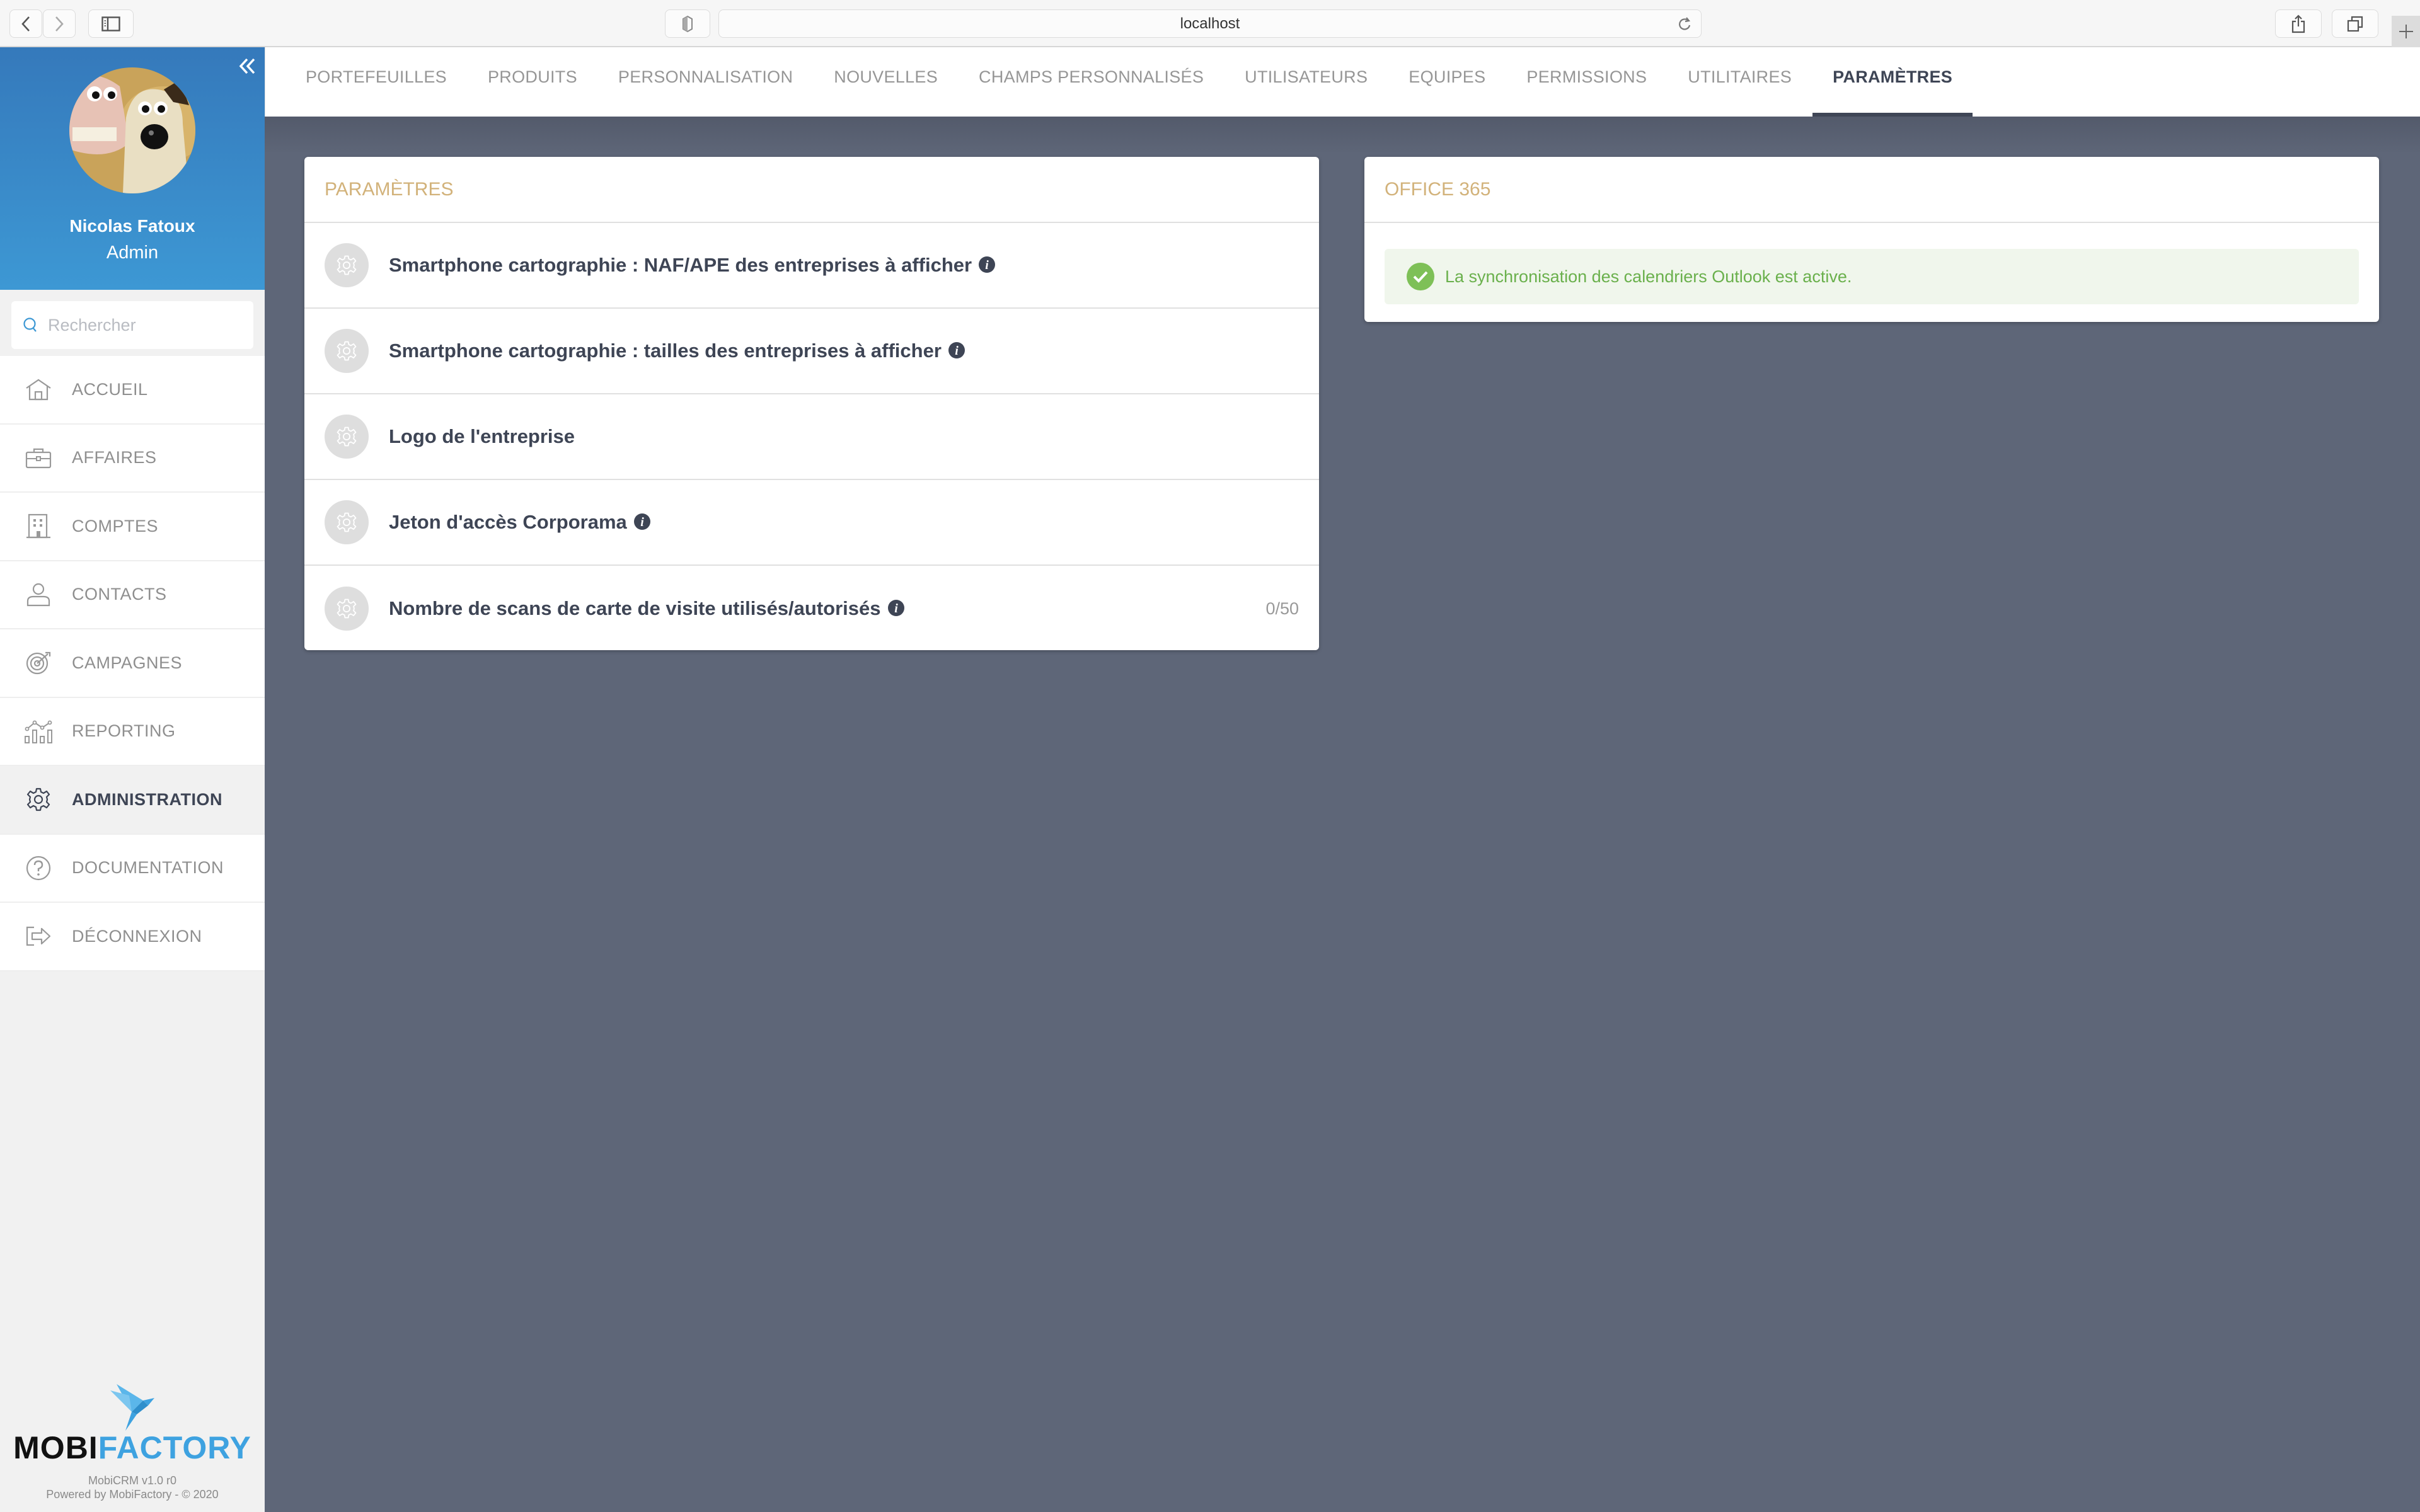  Describe the element at coordinates (39, 526) in the screenshot. I see `building-icon` at that location.